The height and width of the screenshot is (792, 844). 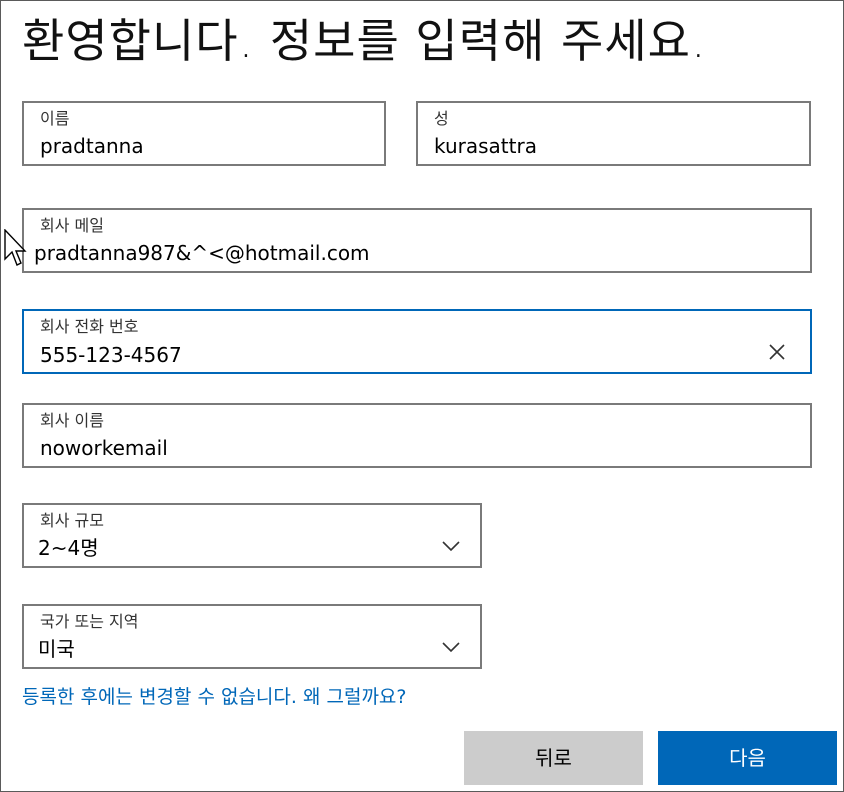 I want to click on back-button: 뒤로, so click(x=553, y=758).